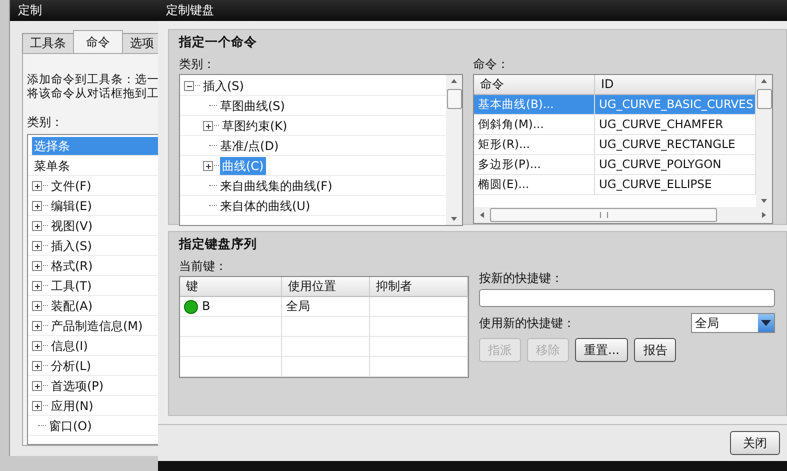 This screenshot has width=787, height=471. I want to click on tree-item: 来自曲线集的曲线(F), so click(276, 185).